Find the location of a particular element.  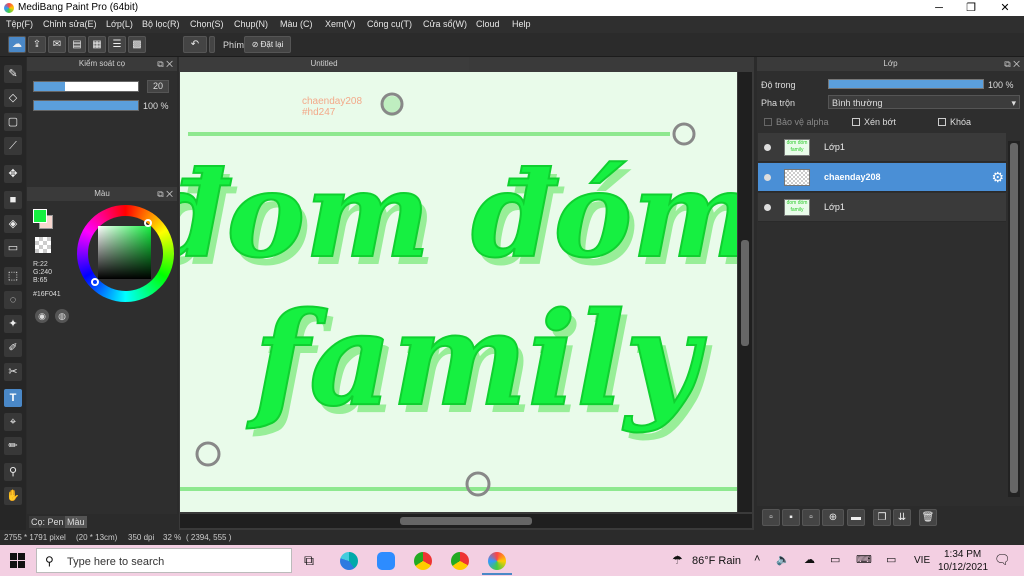

battery-icon: ▭ is located at coordinates (835, 559).